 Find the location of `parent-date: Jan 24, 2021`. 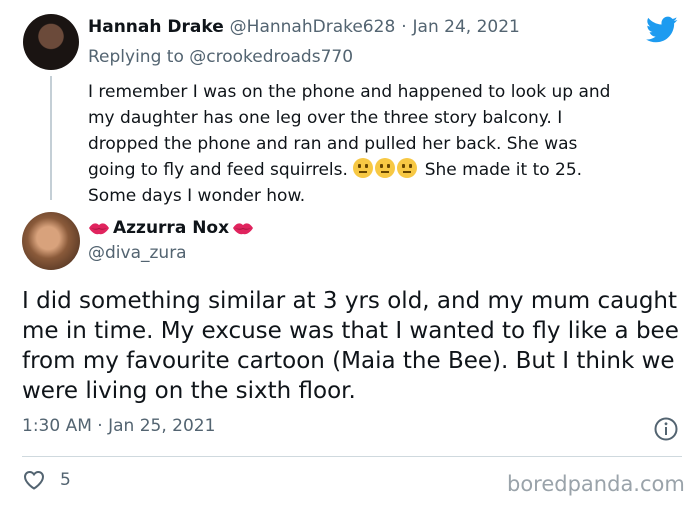

parent-date: Jan 24, 2021 is located at coordinates (466, 27).